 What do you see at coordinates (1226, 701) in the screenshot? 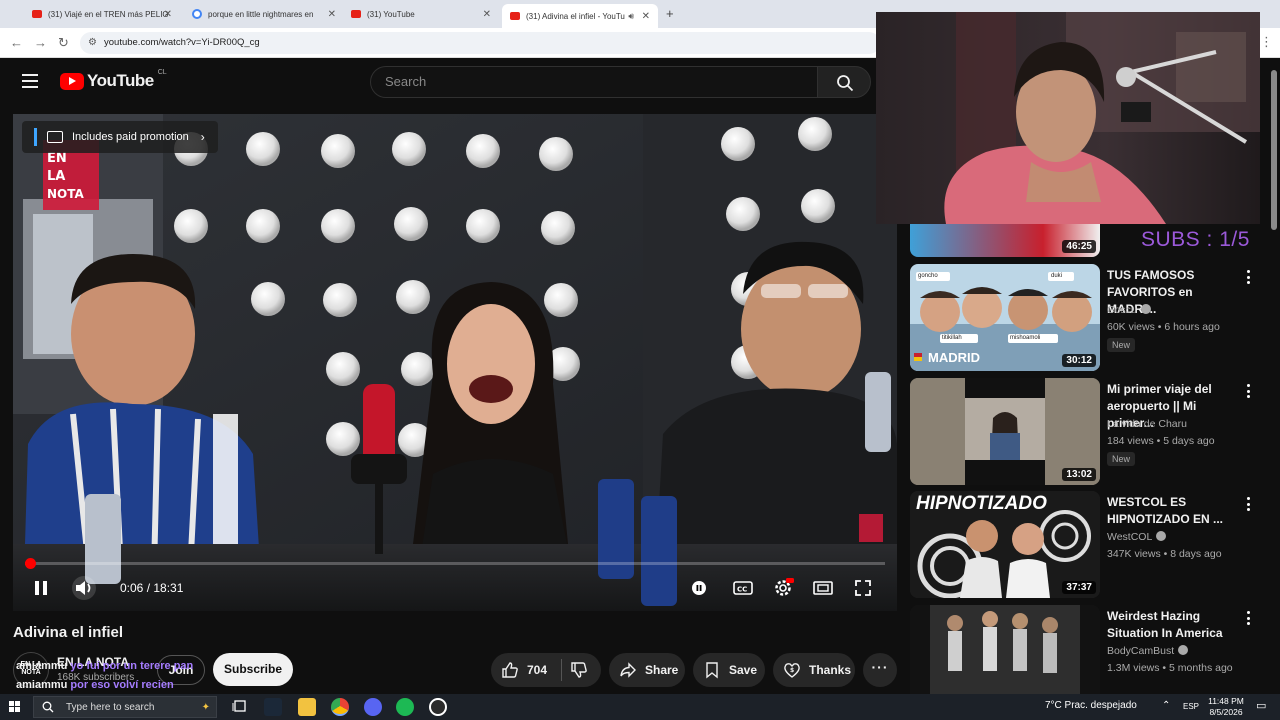
I see `clock-time: 11:48 PM` at bounding box center [1226, 701].